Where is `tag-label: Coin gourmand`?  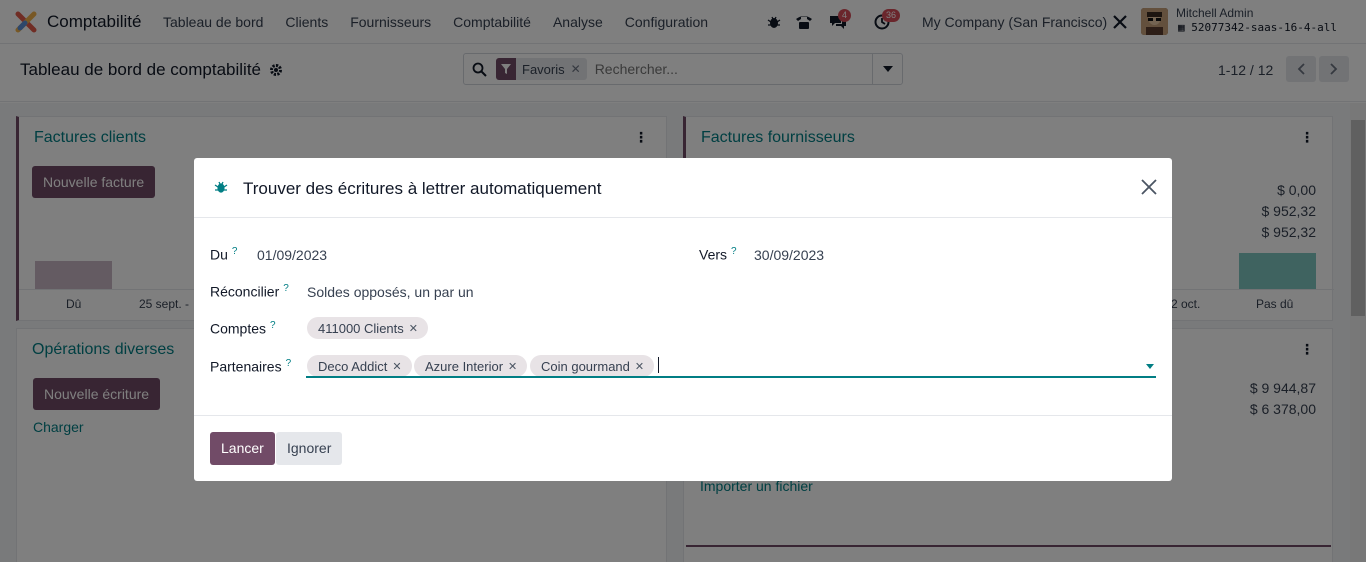 tag-label: Coin gourmand is located at coordinates (585, 366).